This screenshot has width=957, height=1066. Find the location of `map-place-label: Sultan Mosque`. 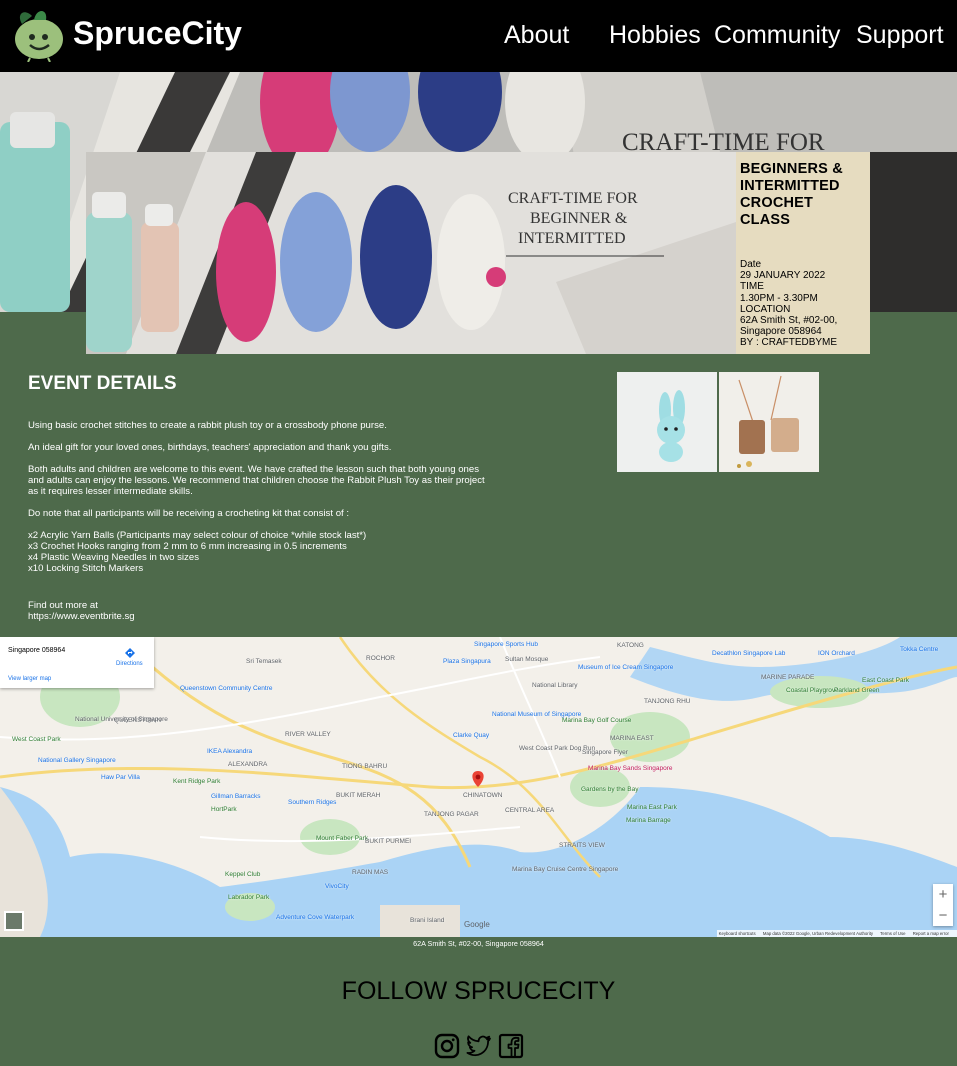

map-place-label: Sultan Mosque is located at coordinates (526, 659).